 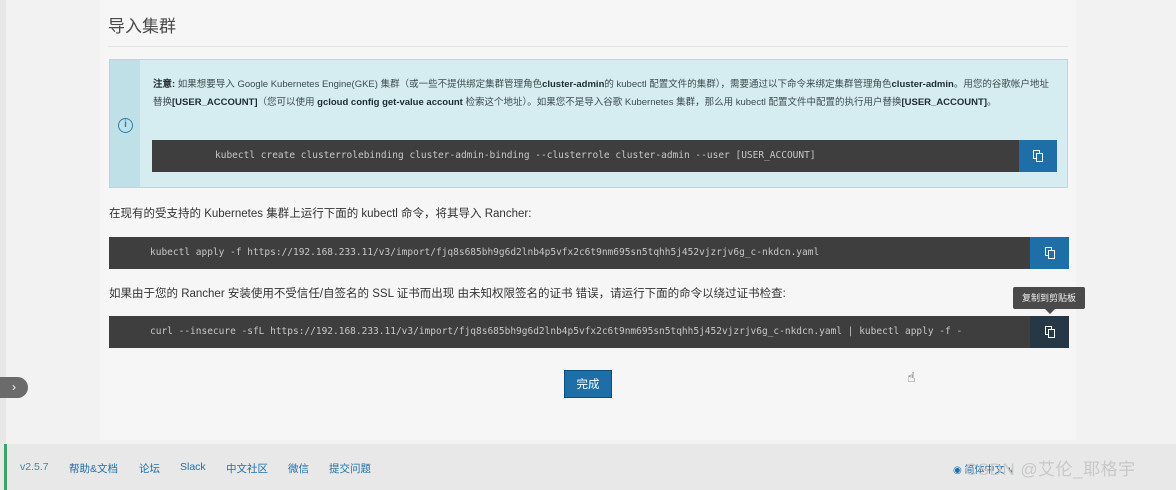 I want to click on title-divider, so click(x=588, y=46).